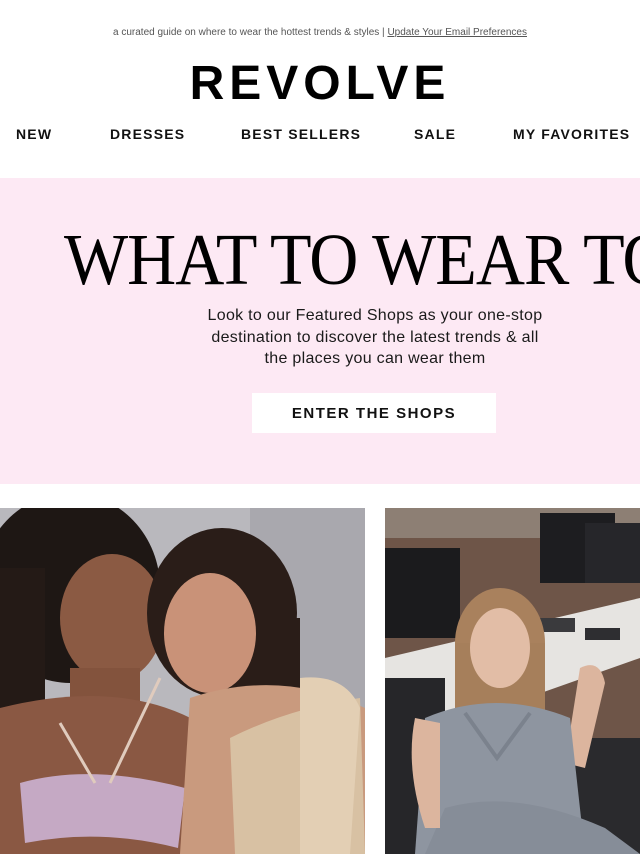  What do you see at coordinates (375, 358) in the screenshot?
I see `hero-copy-line: the places you can wear them` at bounding box center [375, 358].